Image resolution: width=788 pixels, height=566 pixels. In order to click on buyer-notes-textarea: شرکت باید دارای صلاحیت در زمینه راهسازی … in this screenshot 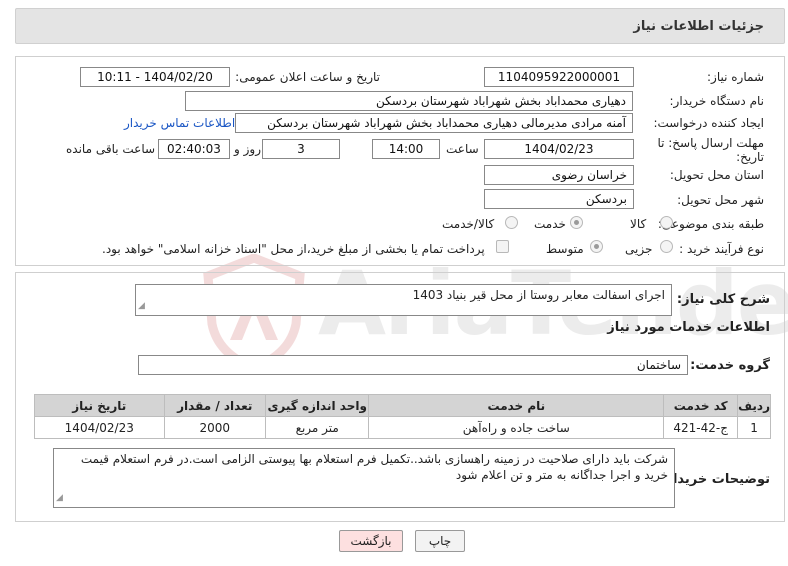, I will do `click(364, 478)`.